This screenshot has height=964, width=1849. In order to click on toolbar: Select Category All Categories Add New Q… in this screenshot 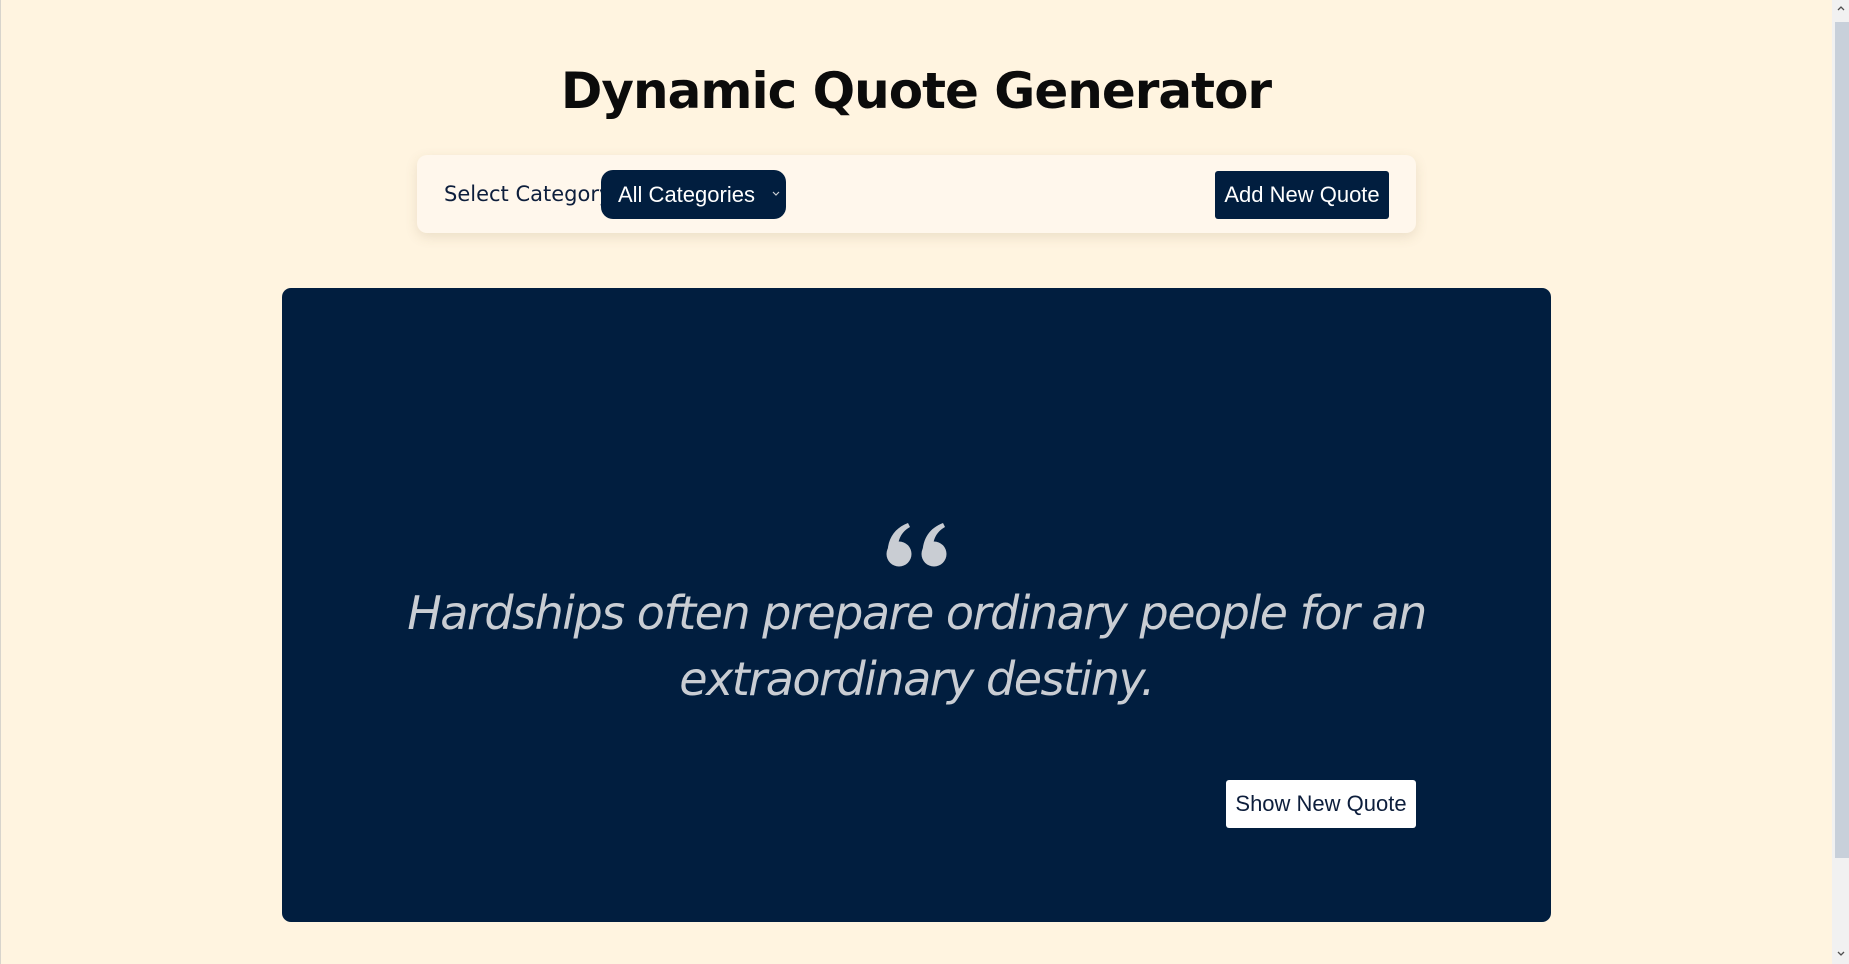, I will do `click(916, 194)`.